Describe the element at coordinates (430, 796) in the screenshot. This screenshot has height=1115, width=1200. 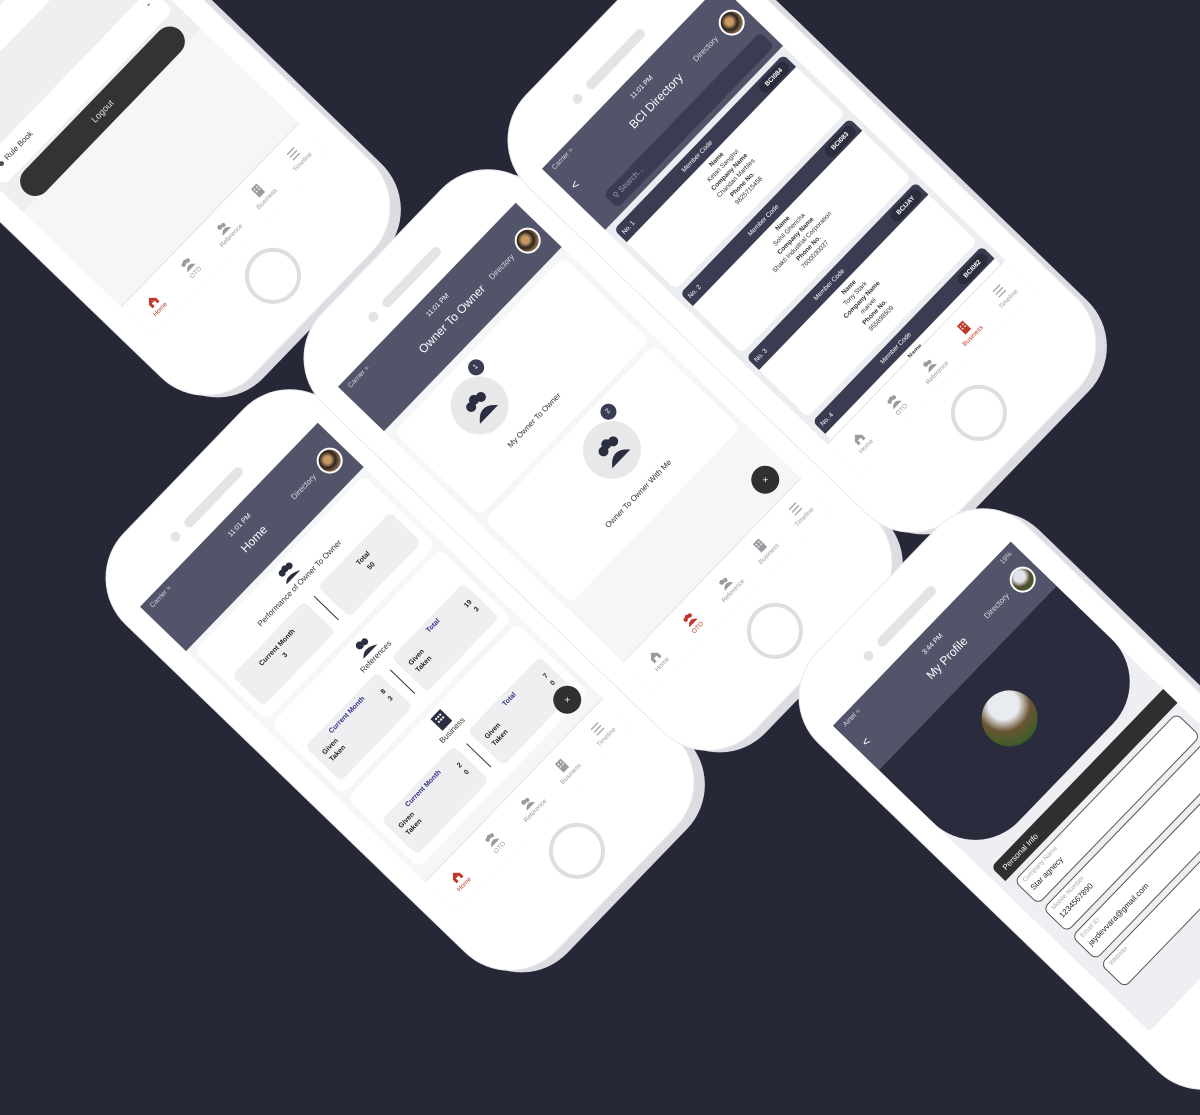
I see `given-row: Given 2` at that location.